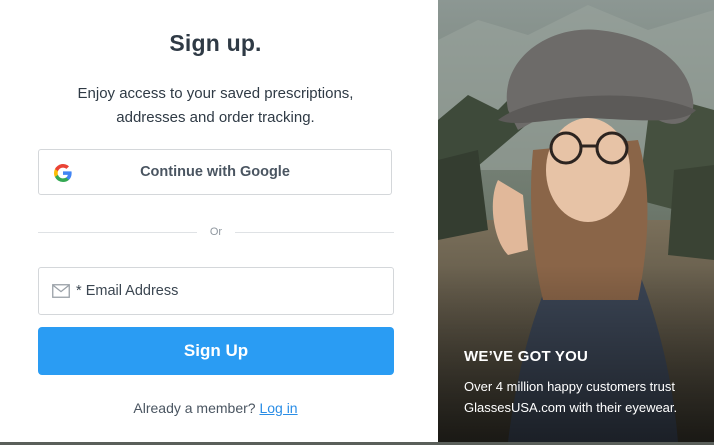  I want to click on divider-or-text: Or, so click(216, 232).